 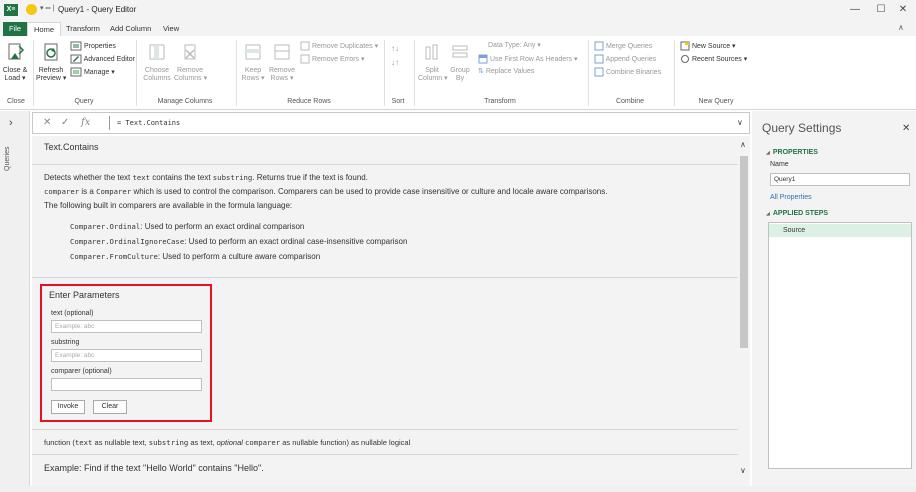 What do you see at coordinates (716, 101) in the screenshot?
I see `group-new-query-label: New Query` at bounding box center [716, 101].